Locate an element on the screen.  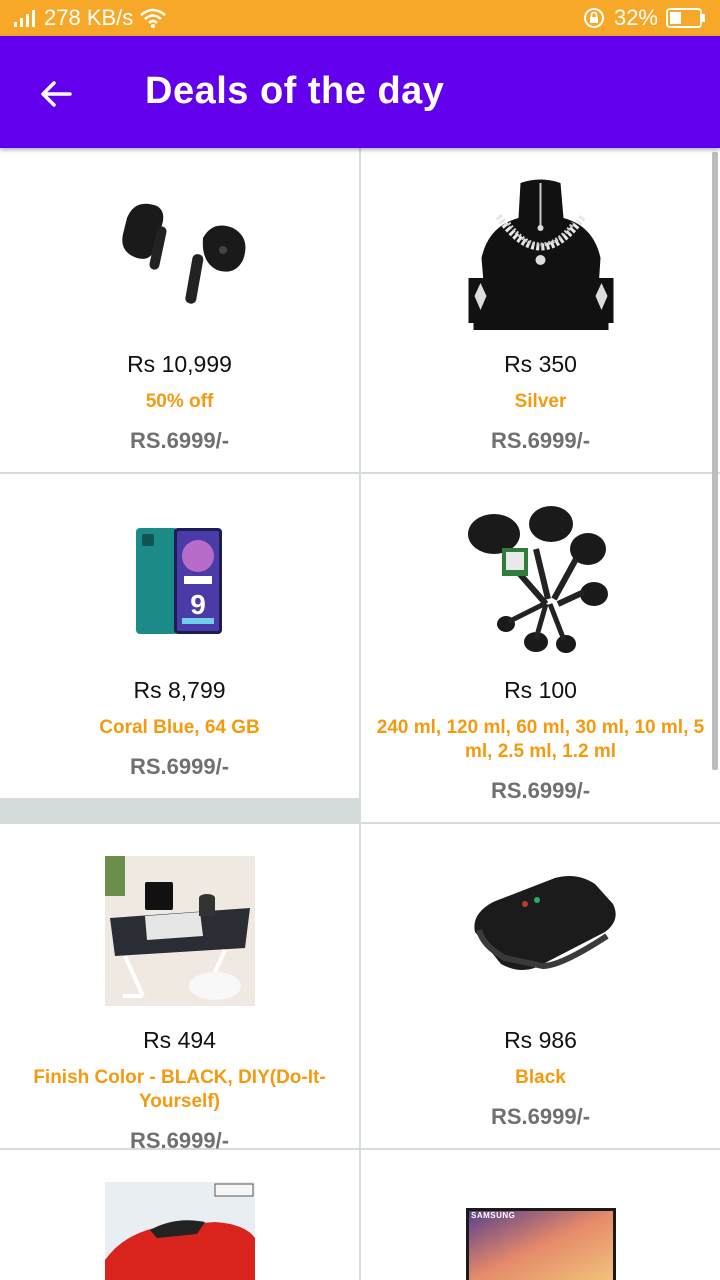
deal-price: Rs 350 is located at coordinates (540, 364).